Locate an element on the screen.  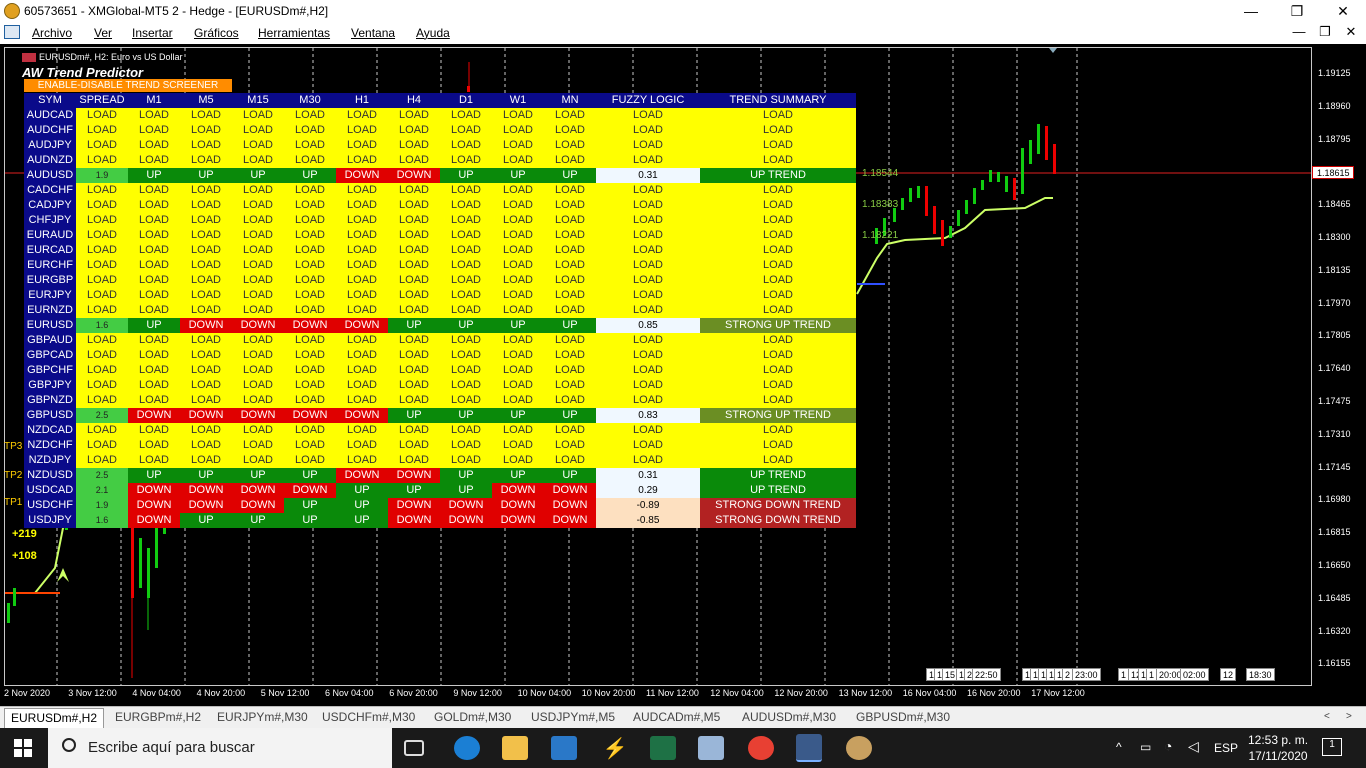
symbol-cell: AUDCHF is located at coordinates (50, 130).